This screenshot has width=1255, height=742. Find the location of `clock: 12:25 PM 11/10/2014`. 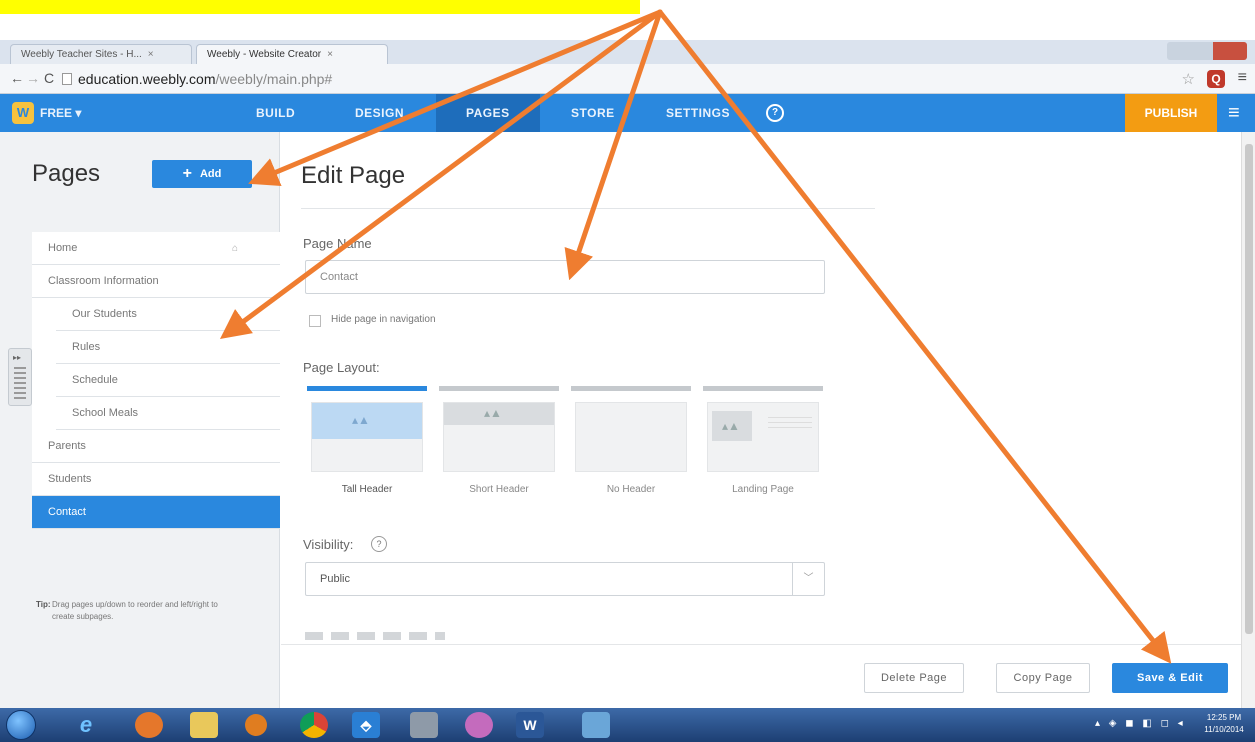

clock: 12:25 PM 11/10/2014 is located at coordinates (1224, 724).